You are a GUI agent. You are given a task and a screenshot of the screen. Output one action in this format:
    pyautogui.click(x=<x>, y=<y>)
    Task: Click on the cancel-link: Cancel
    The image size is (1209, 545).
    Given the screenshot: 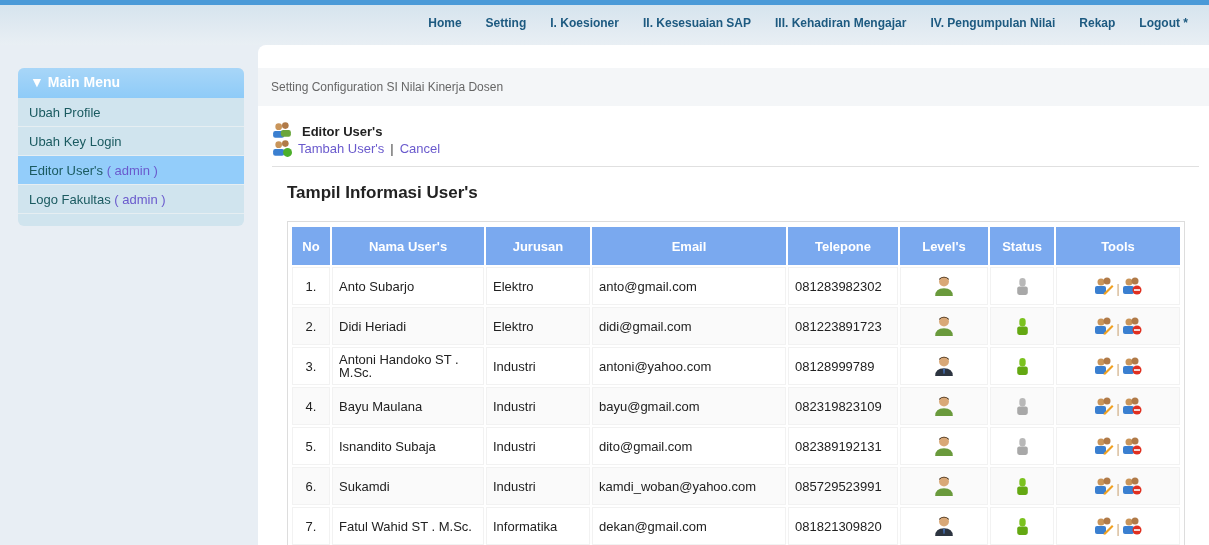 What is the action you would take?
    pyautogui.click(x=420, y=148)
    